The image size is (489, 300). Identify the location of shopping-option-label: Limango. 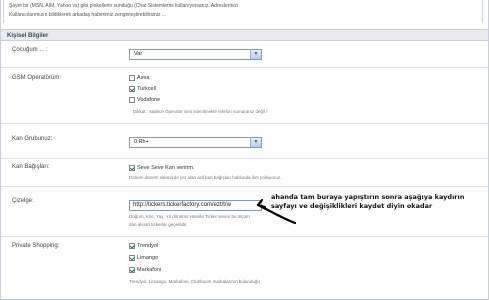
(148, 258).